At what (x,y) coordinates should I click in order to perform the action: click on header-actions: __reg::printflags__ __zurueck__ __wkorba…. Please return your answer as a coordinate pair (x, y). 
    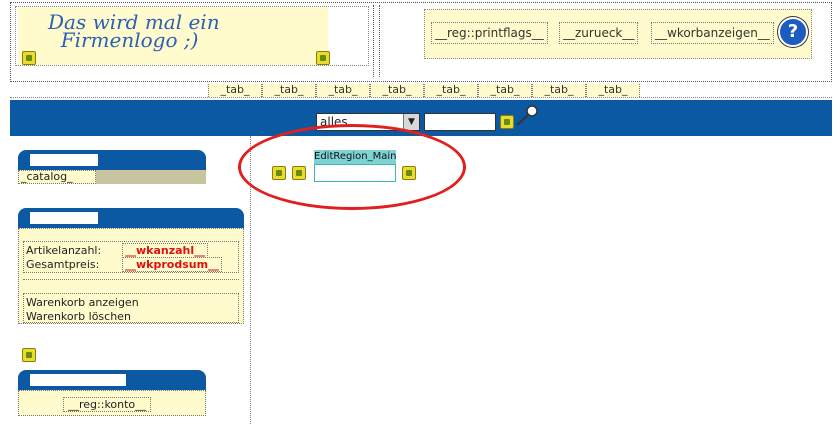
    Looking at the image, I should click on (618, 34).